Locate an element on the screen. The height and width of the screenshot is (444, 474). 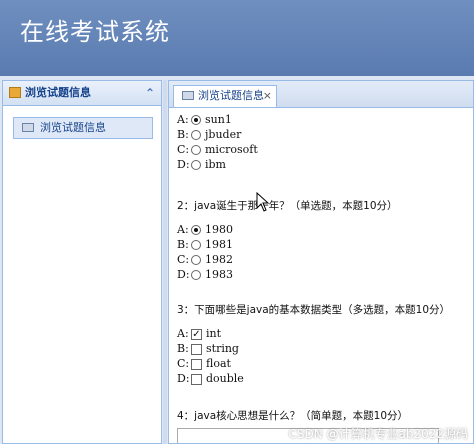
nav-item-label: 浏览试题信息 is located at coordinates (73, 127).